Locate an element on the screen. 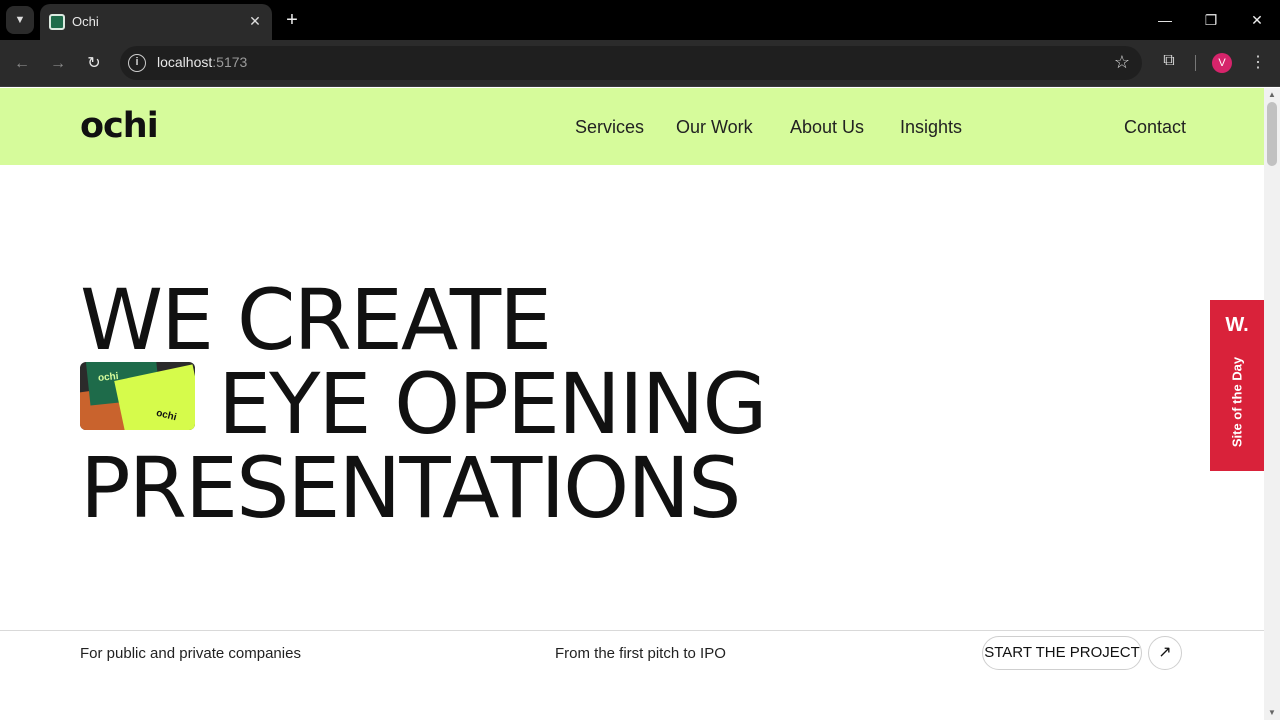  url-host: localhost is located at coordinates (185, 62).